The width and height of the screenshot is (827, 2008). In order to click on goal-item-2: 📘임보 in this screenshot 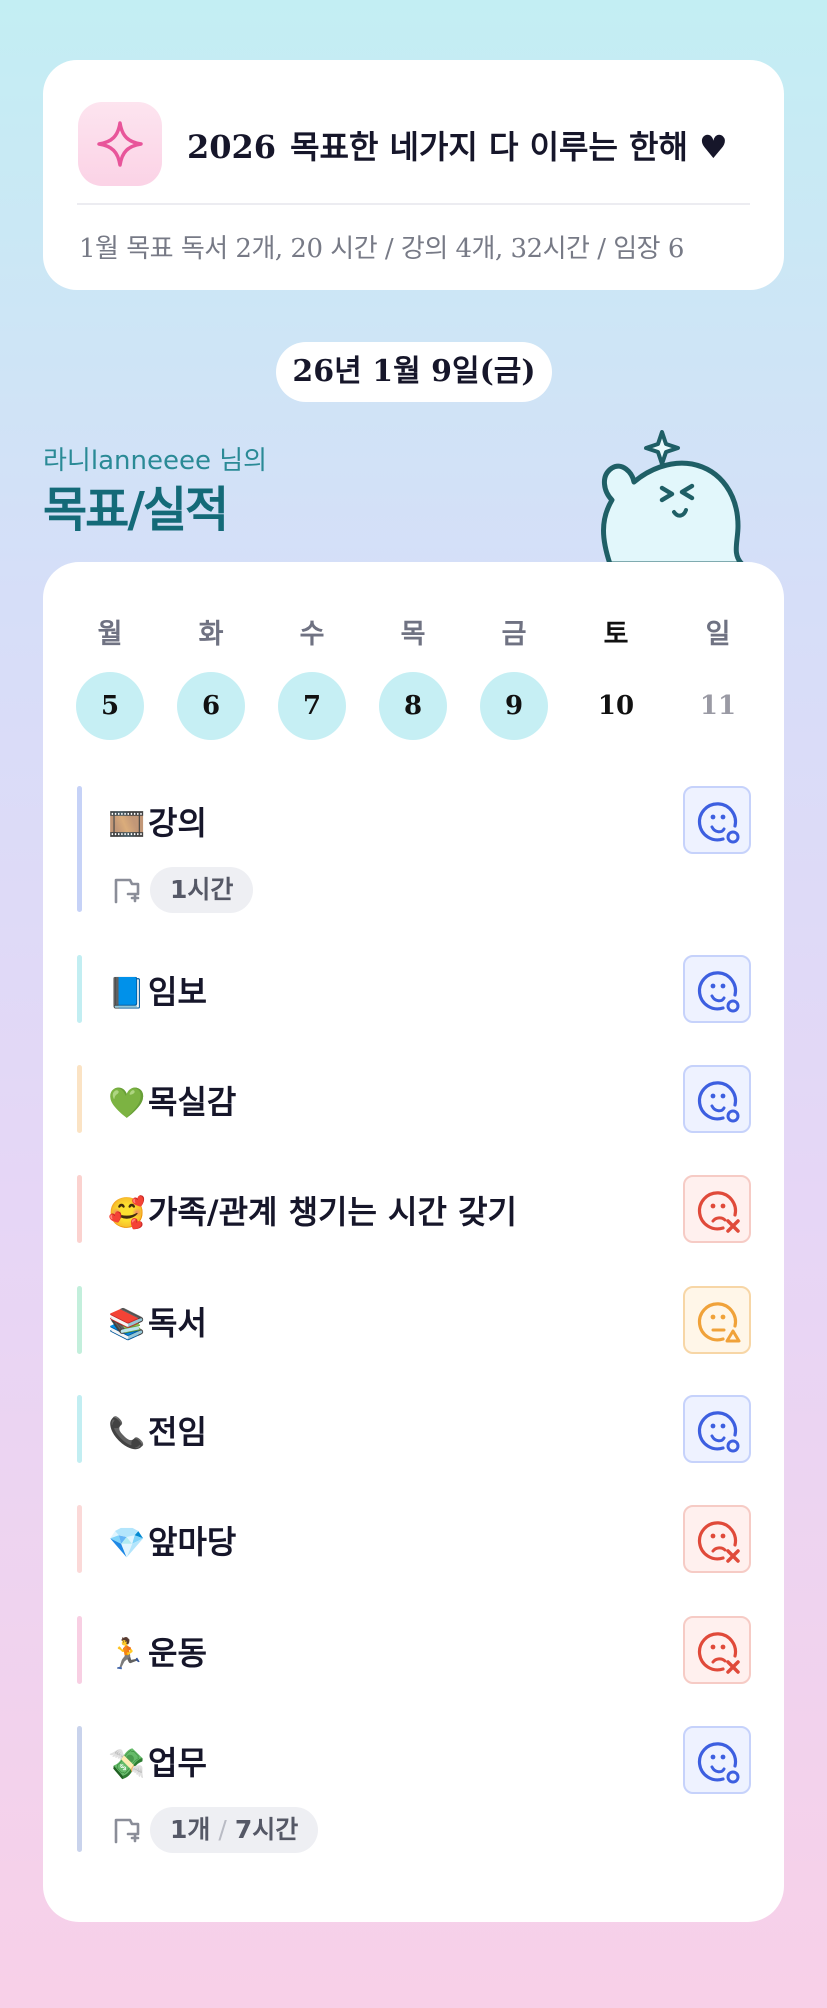, I will do `click(157, 990)`.